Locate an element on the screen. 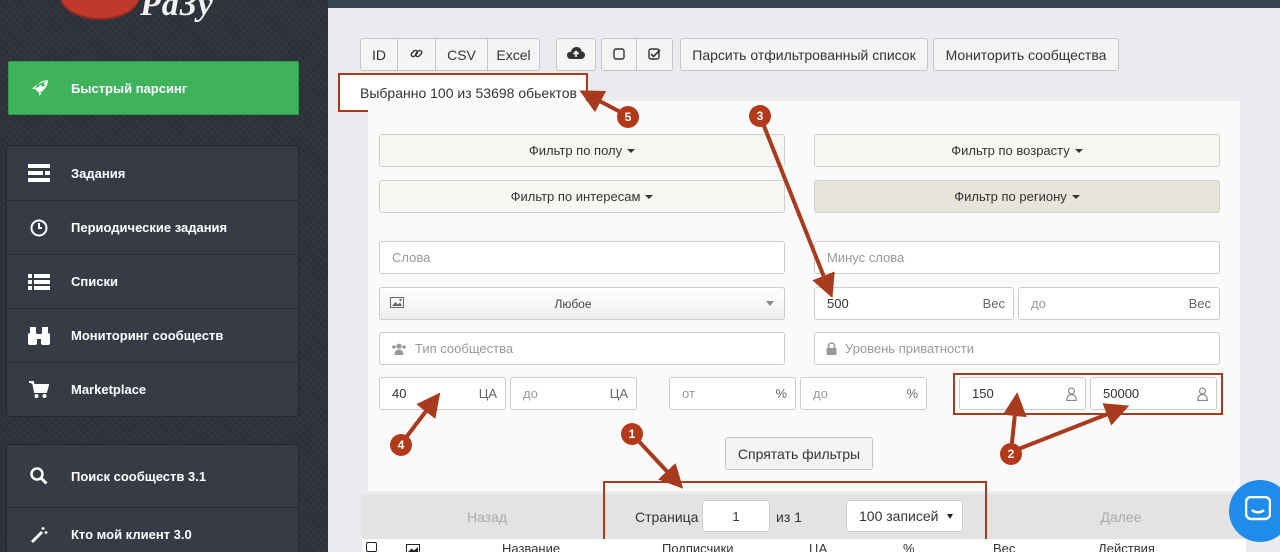 The height and width of the screenshot is (552, 1280). sidebar-menu-tools: Поиск сообществ 3.1 Кто мой клиент 3.0 is located at coordinates (152, 498).